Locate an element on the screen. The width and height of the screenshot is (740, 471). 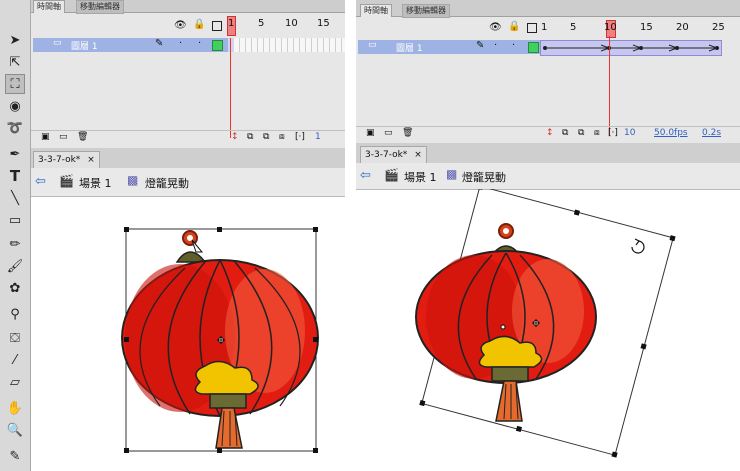
playhead-line is located at coordinates (609, 86).